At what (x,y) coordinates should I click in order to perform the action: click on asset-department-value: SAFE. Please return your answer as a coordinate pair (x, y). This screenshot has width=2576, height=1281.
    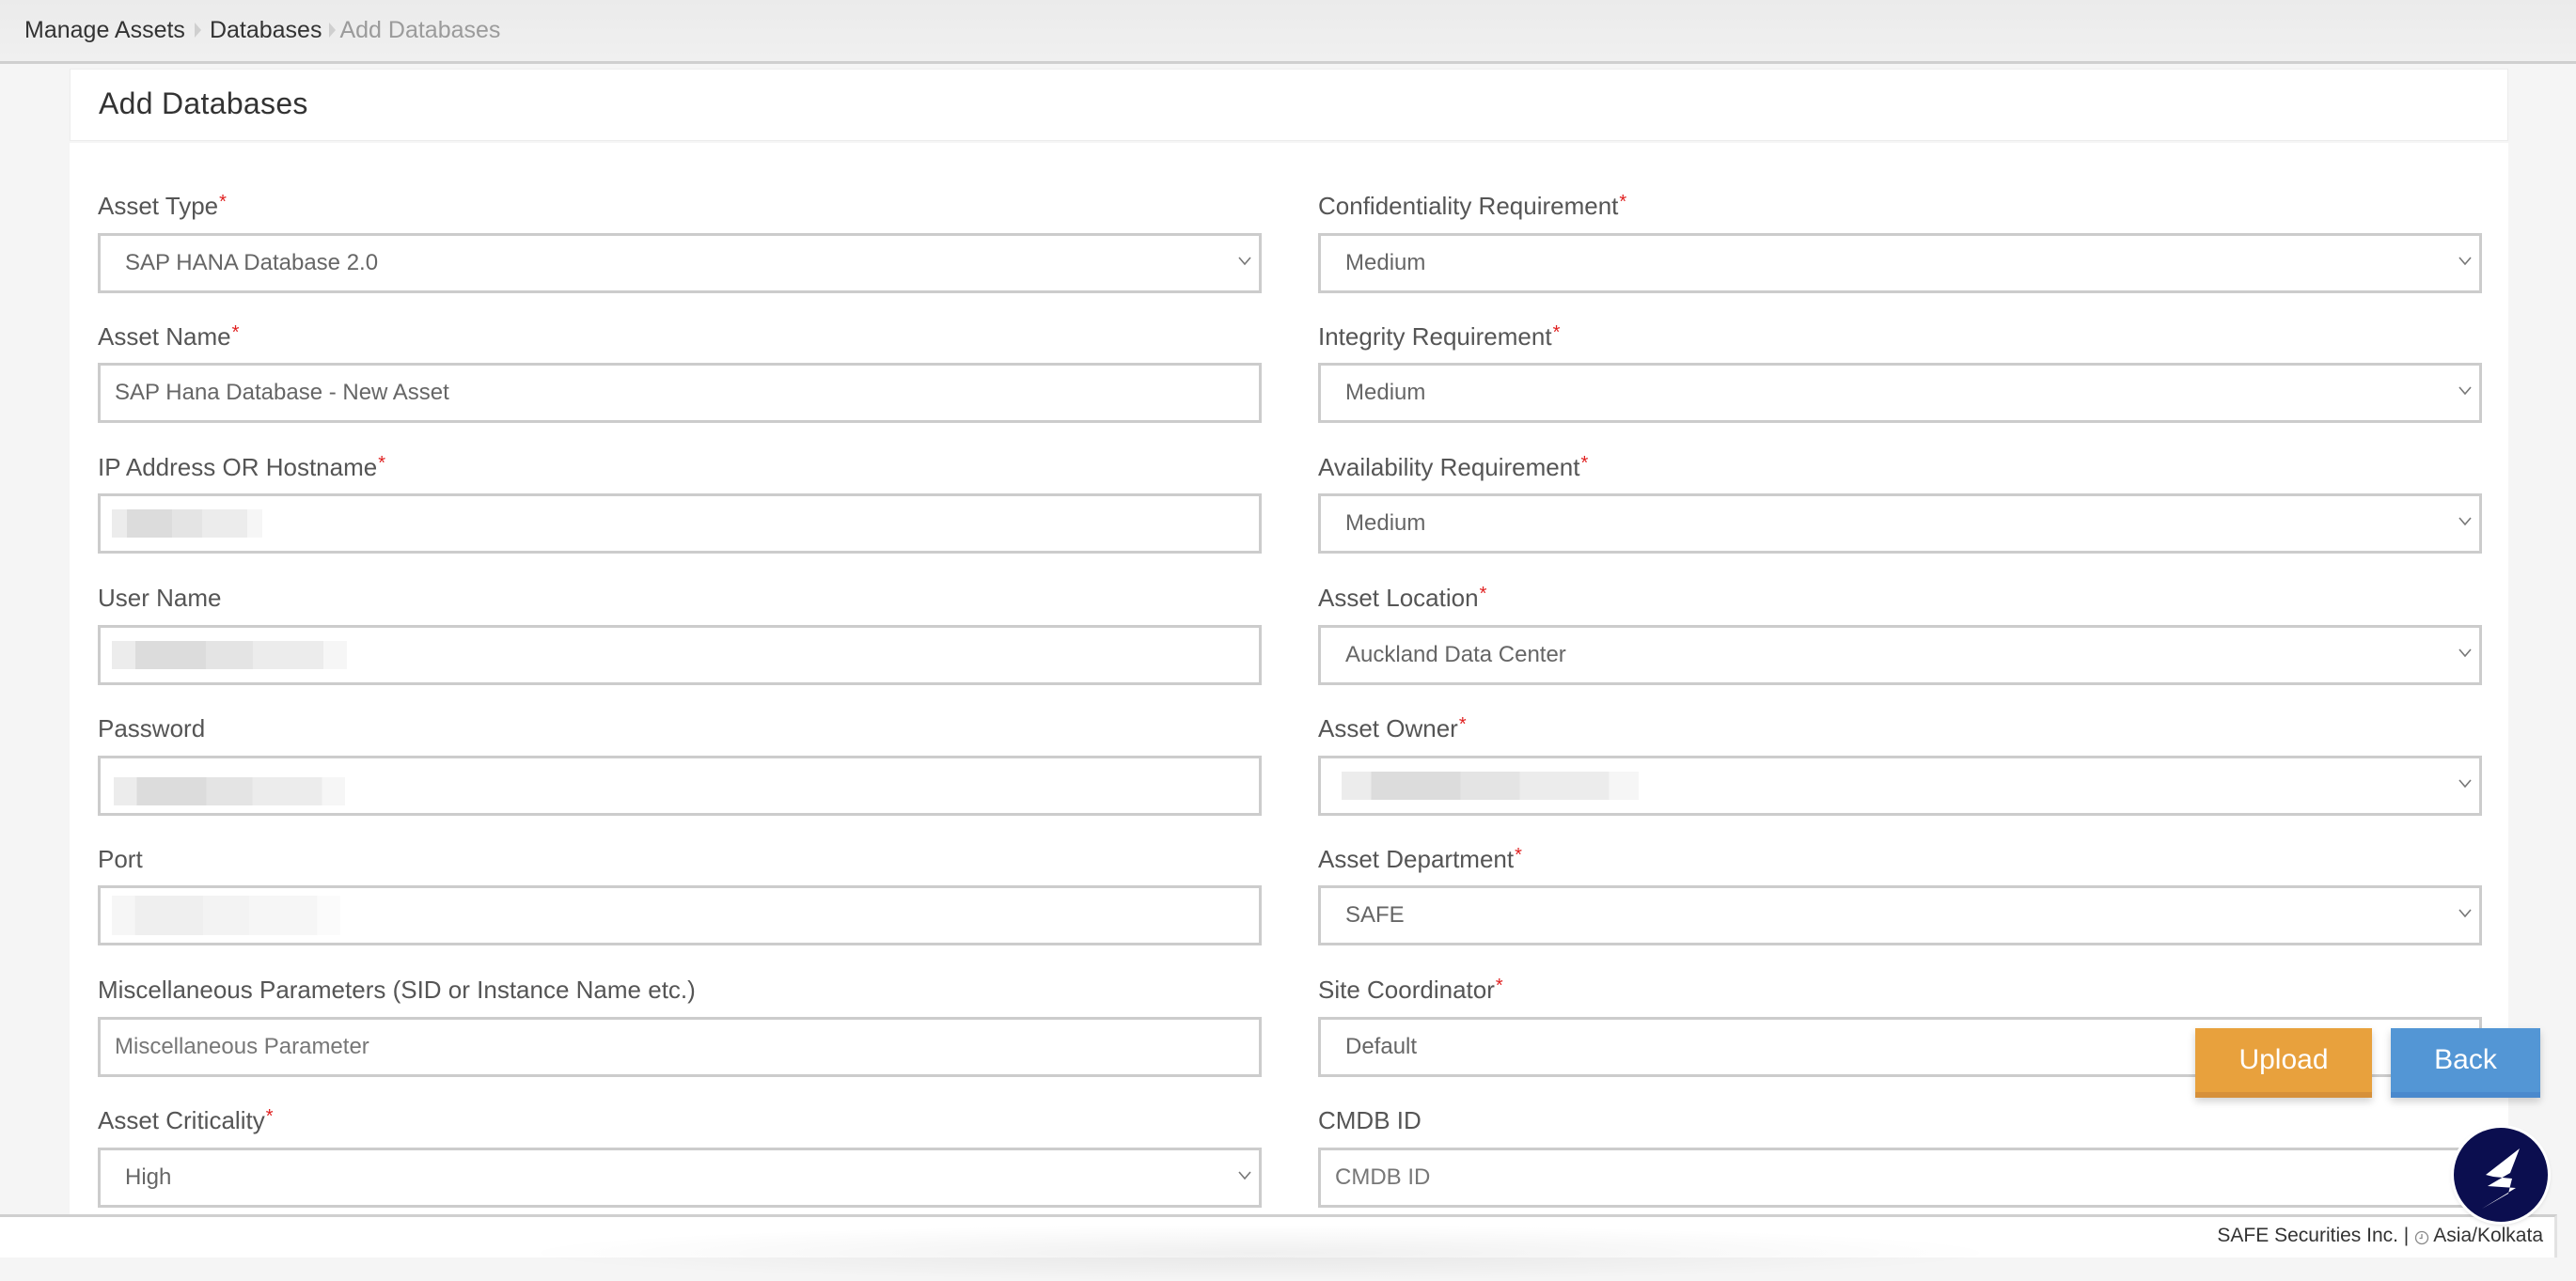
    Looking at the image, I should click on (1375, 915).